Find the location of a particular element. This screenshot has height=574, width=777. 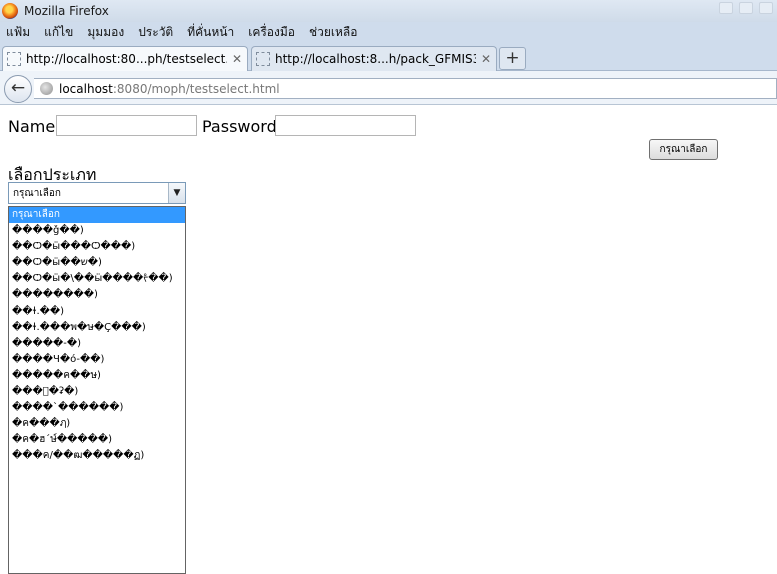

menu-view: มุมมอง is located at coordinates (106, 32).